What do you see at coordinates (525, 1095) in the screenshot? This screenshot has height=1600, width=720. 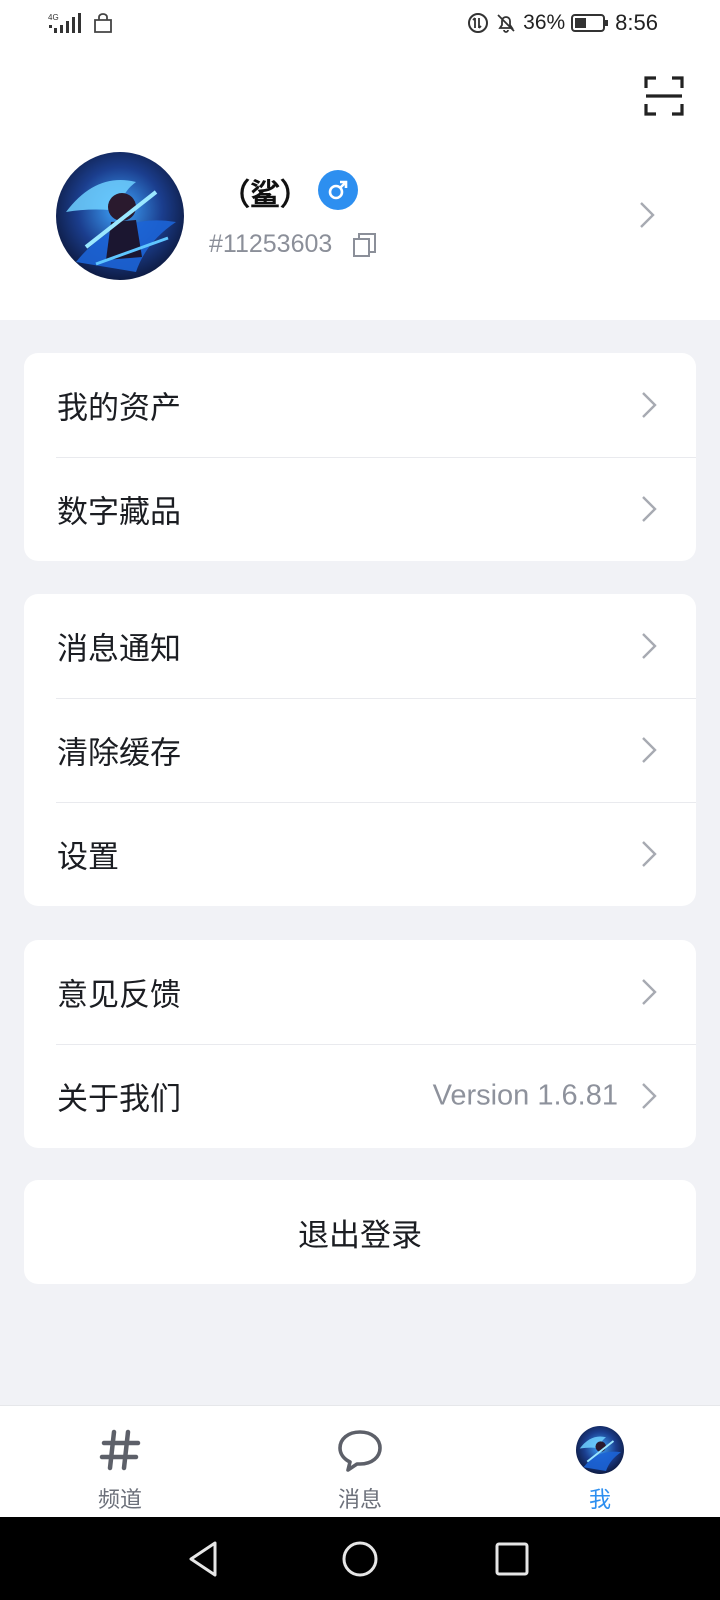 I see `version-text: Version 1.6.81` at bounding box center [525, 1095].